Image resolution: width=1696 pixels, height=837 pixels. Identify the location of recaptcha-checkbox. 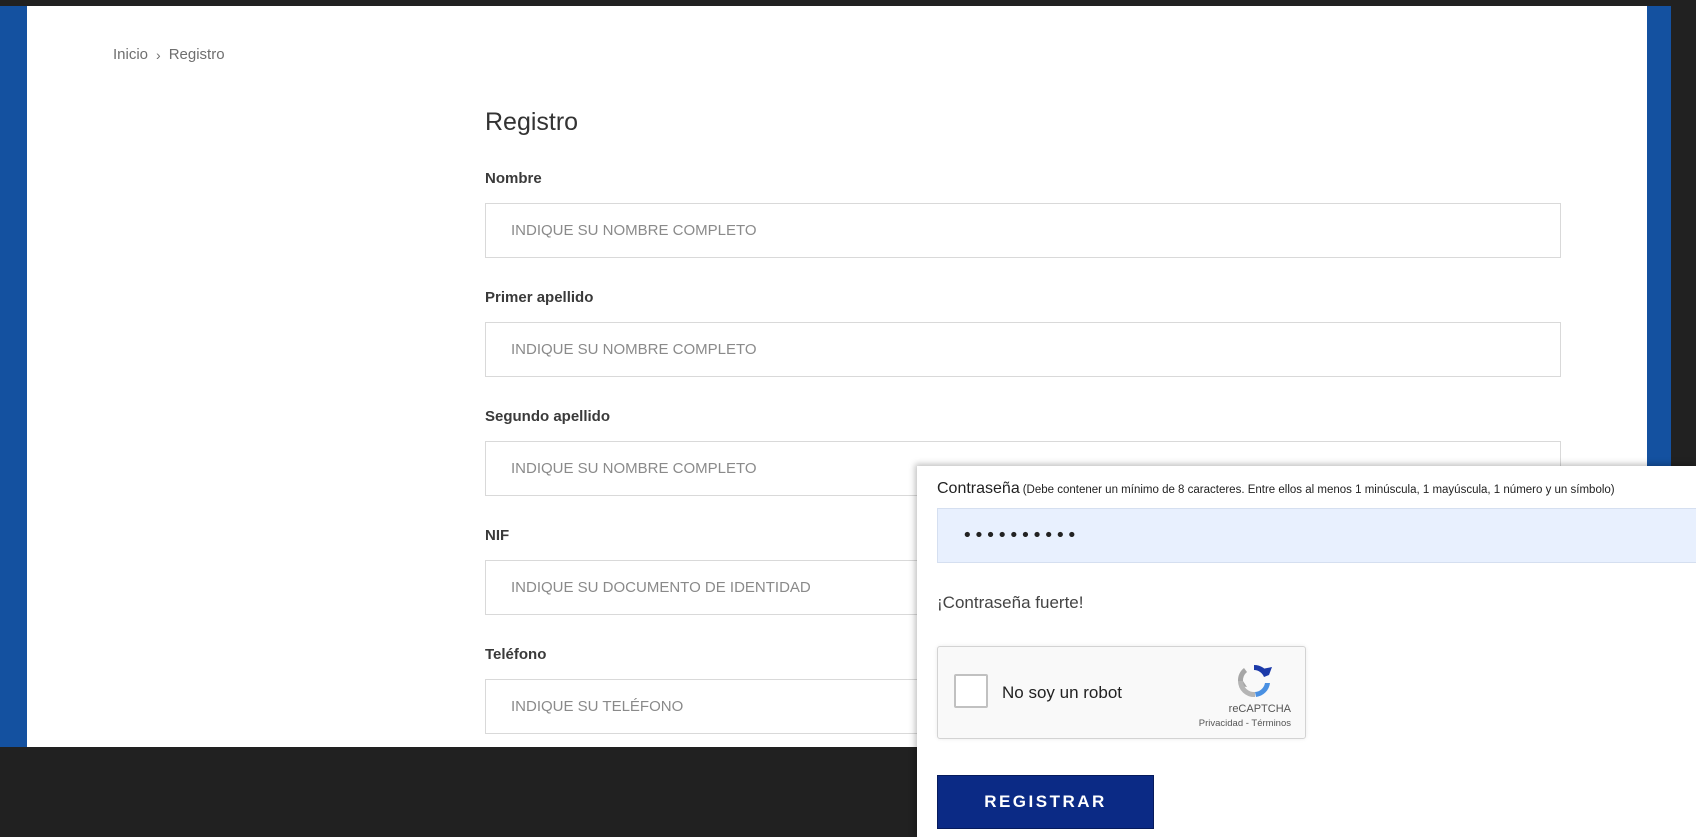
(971, 691).